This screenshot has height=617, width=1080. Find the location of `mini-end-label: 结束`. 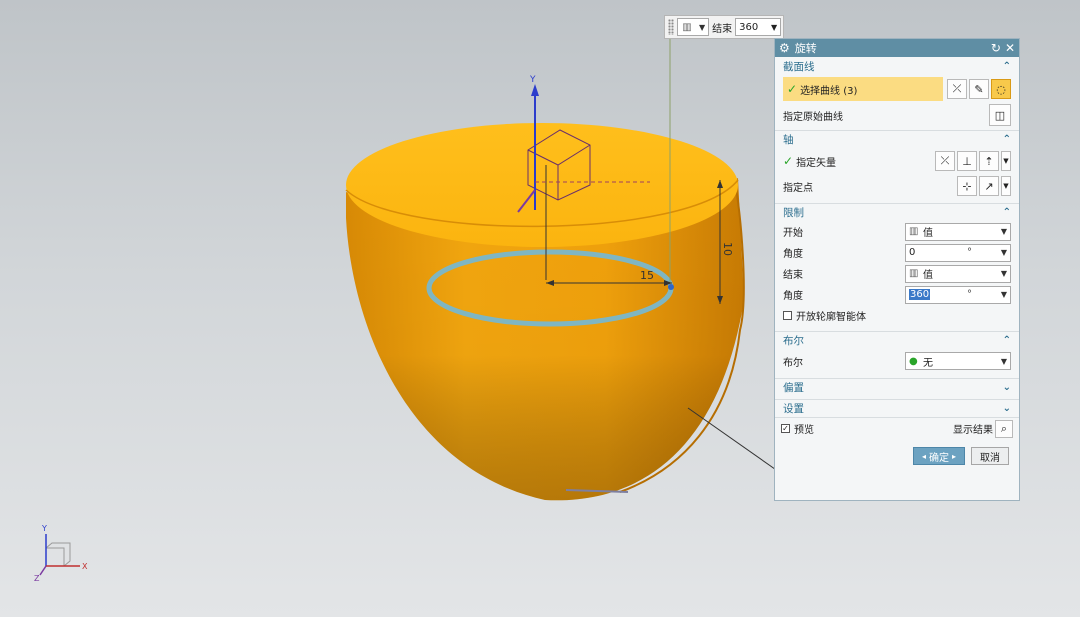

mini-end-label: 结束 is located at coordinates (722, 29).